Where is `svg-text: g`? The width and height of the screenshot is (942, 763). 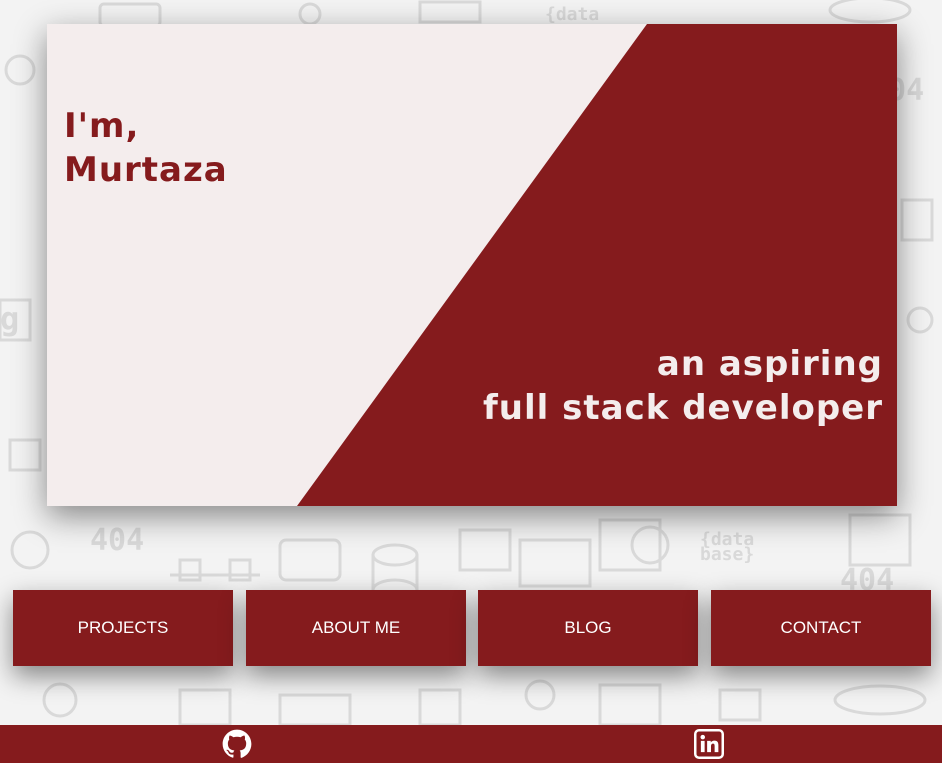 svg-text: g is located at coordinates (9, 319).